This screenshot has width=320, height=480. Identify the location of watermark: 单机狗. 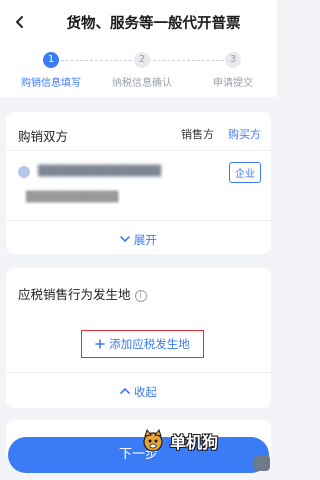
(179, 441).